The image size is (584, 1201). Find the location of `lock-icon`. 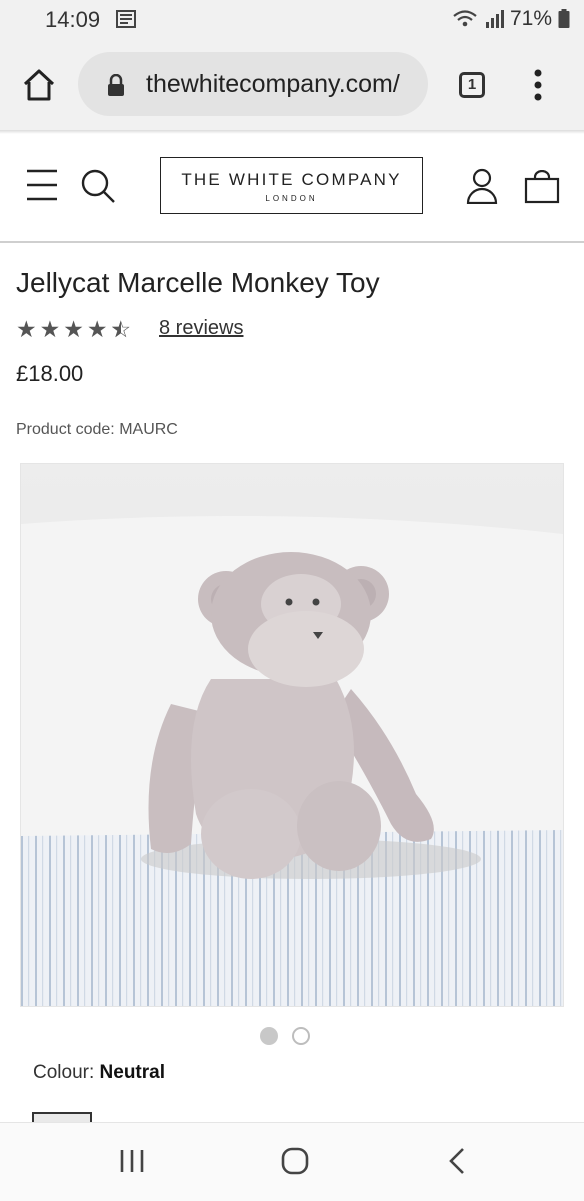

lock-icon is located at coordinates (116, 85).